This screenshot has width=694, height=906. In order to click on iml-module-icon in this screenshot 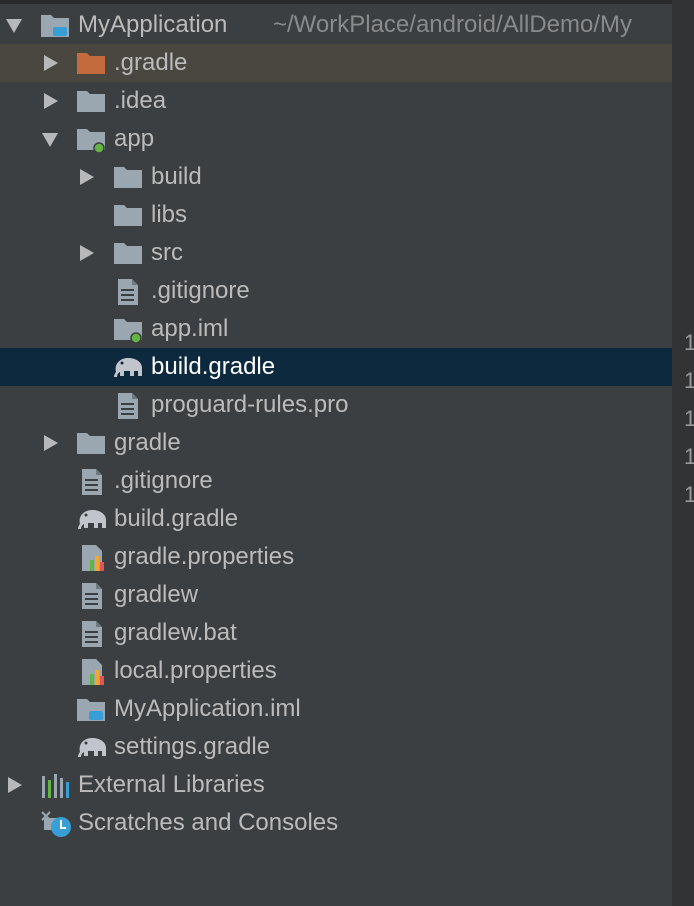, I will do `click(127, 330)`.